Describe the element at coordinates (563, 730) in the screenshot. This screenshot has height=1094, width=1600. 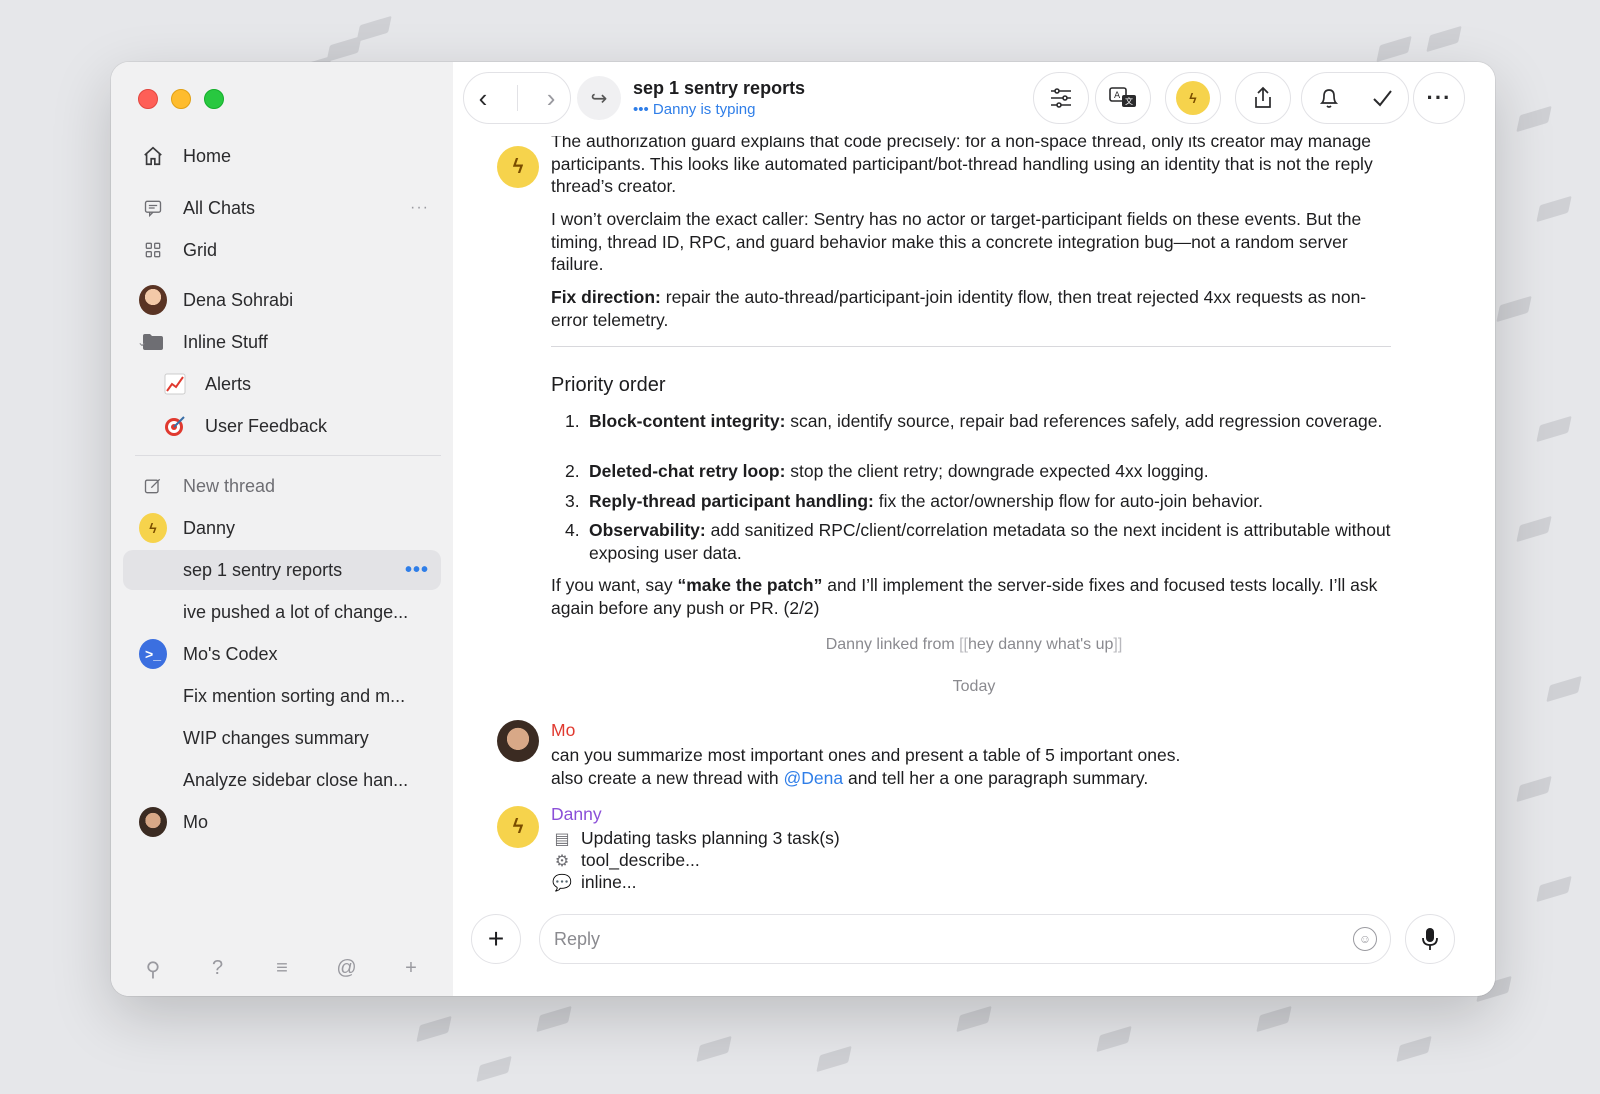
I see `sender-name: Mo` at that location.